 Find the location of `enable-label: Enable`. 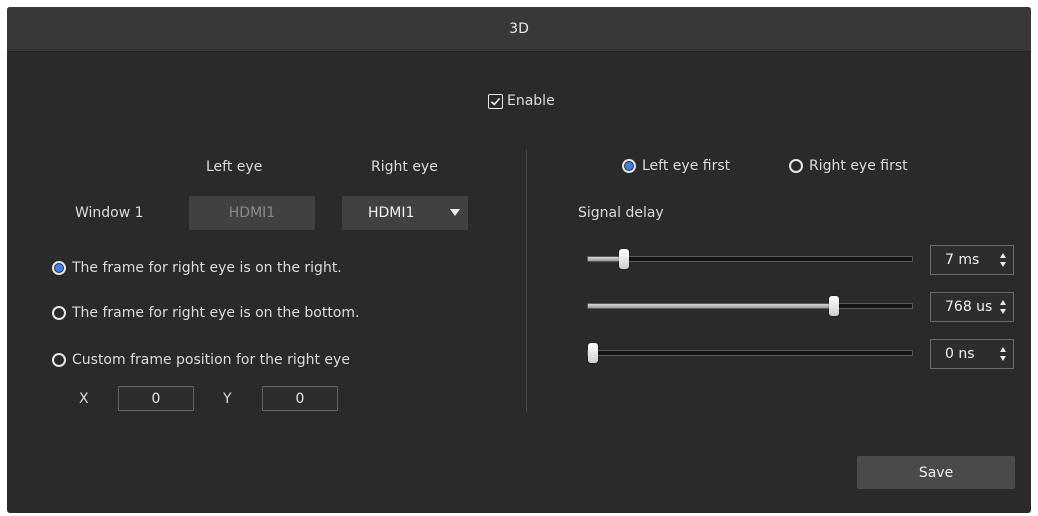

enable-label: Enable is located at coordinates (531, 101).